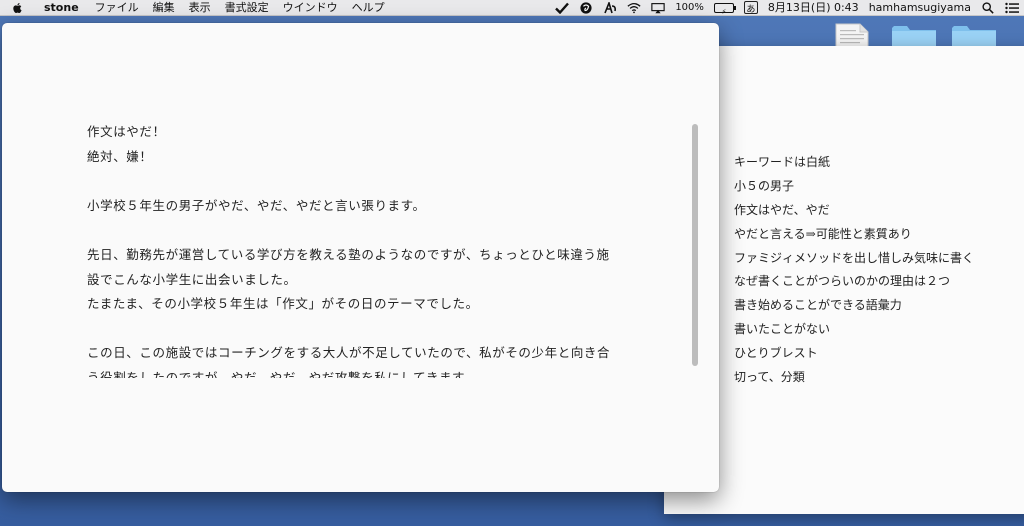 The height and width of the screenshot is (526, 1024). Describe the element at coordinates (634, 8) in the screenshot. I see `wifi-icon` at that location.